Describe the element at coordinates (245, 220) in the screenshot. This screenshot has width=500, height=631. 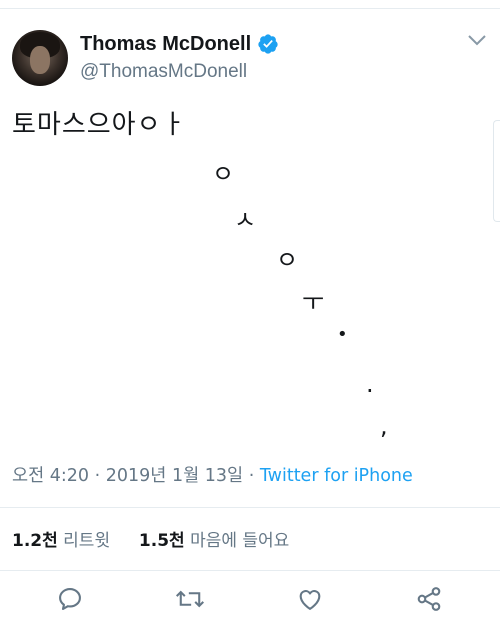
I see `tweet-glyph-2: ㅅ` at that location.